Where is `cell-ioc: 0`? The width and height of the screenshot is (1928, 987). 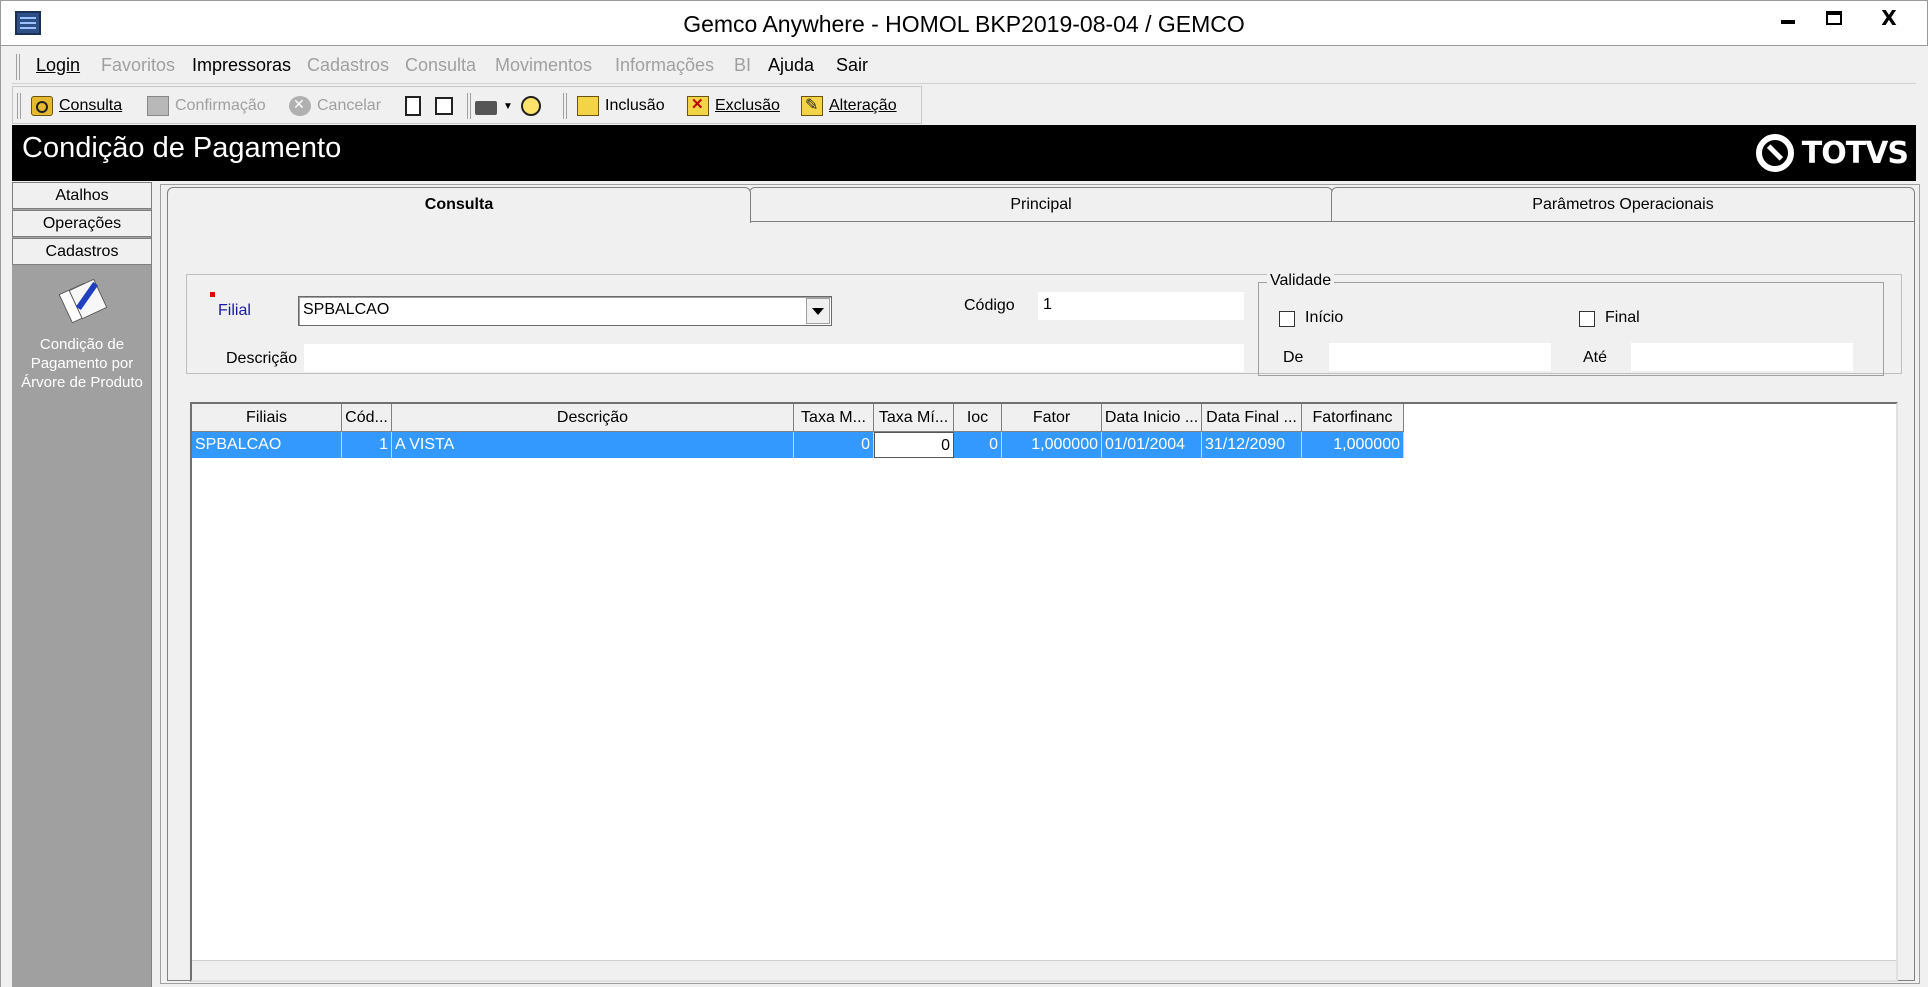 cell-ioc: 0 is located at coordinates (978, 445).